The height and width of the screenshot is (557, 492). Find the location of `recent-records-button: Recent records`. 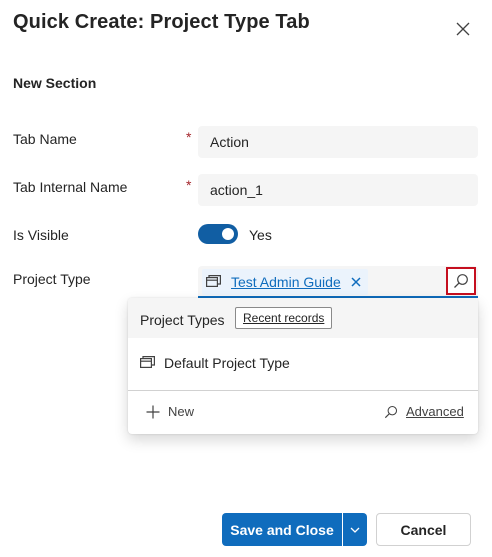

recent-records-button: Recent records is located at coordinates (284, 318).